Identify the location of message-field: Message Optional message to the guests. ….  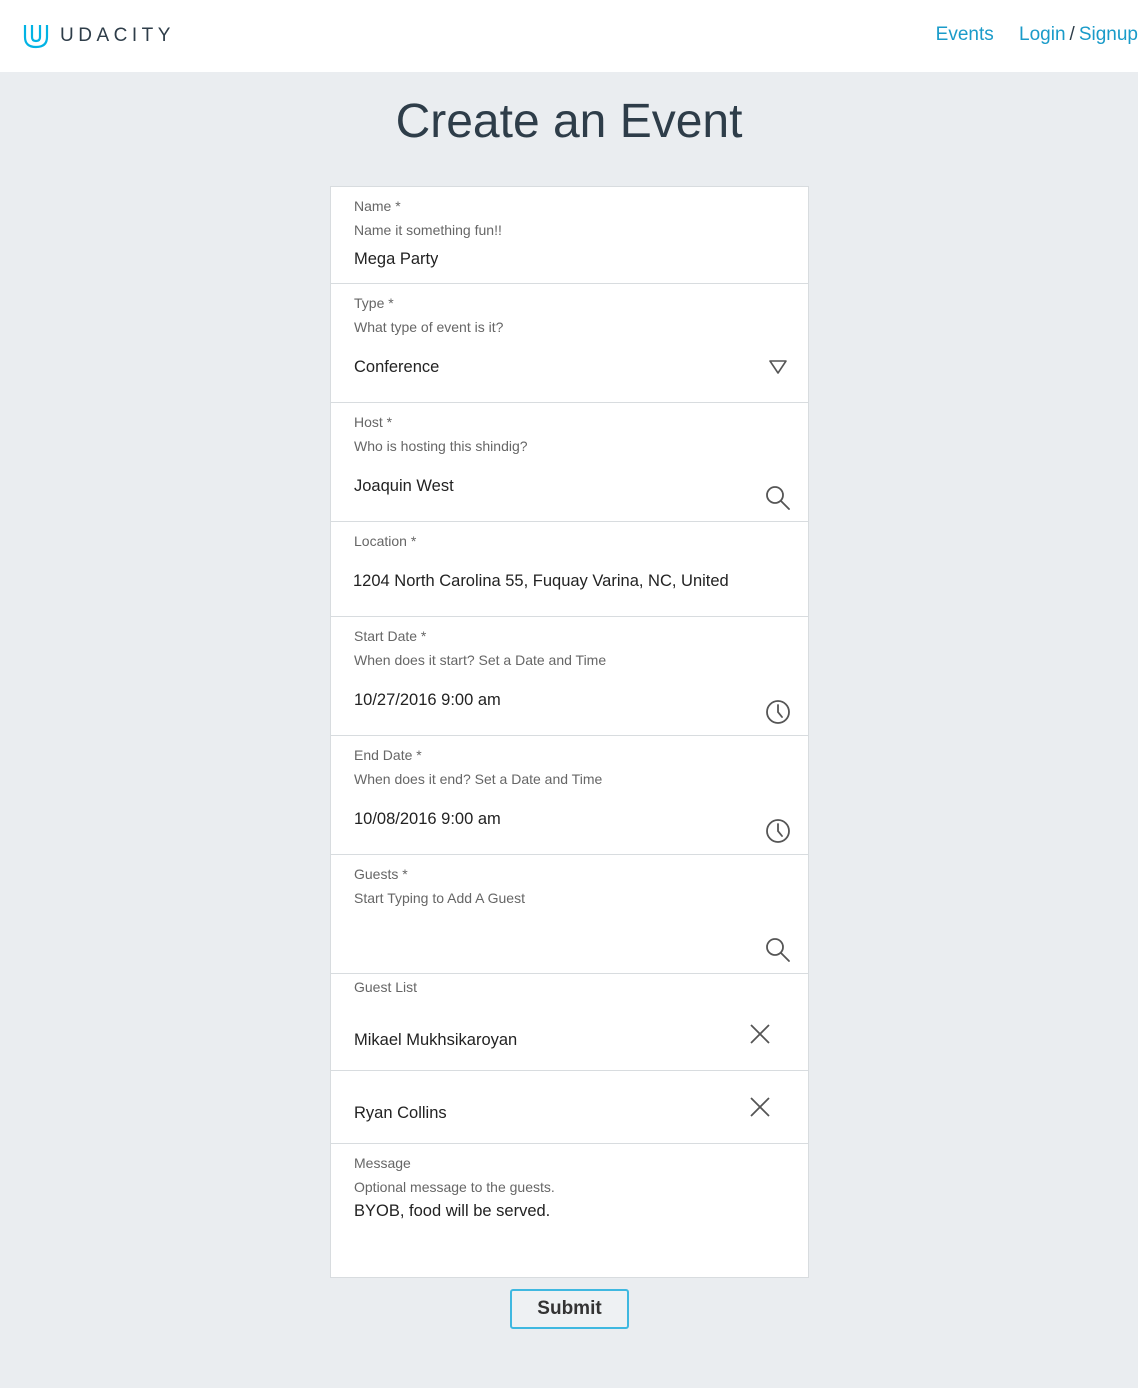
(569, 1210).